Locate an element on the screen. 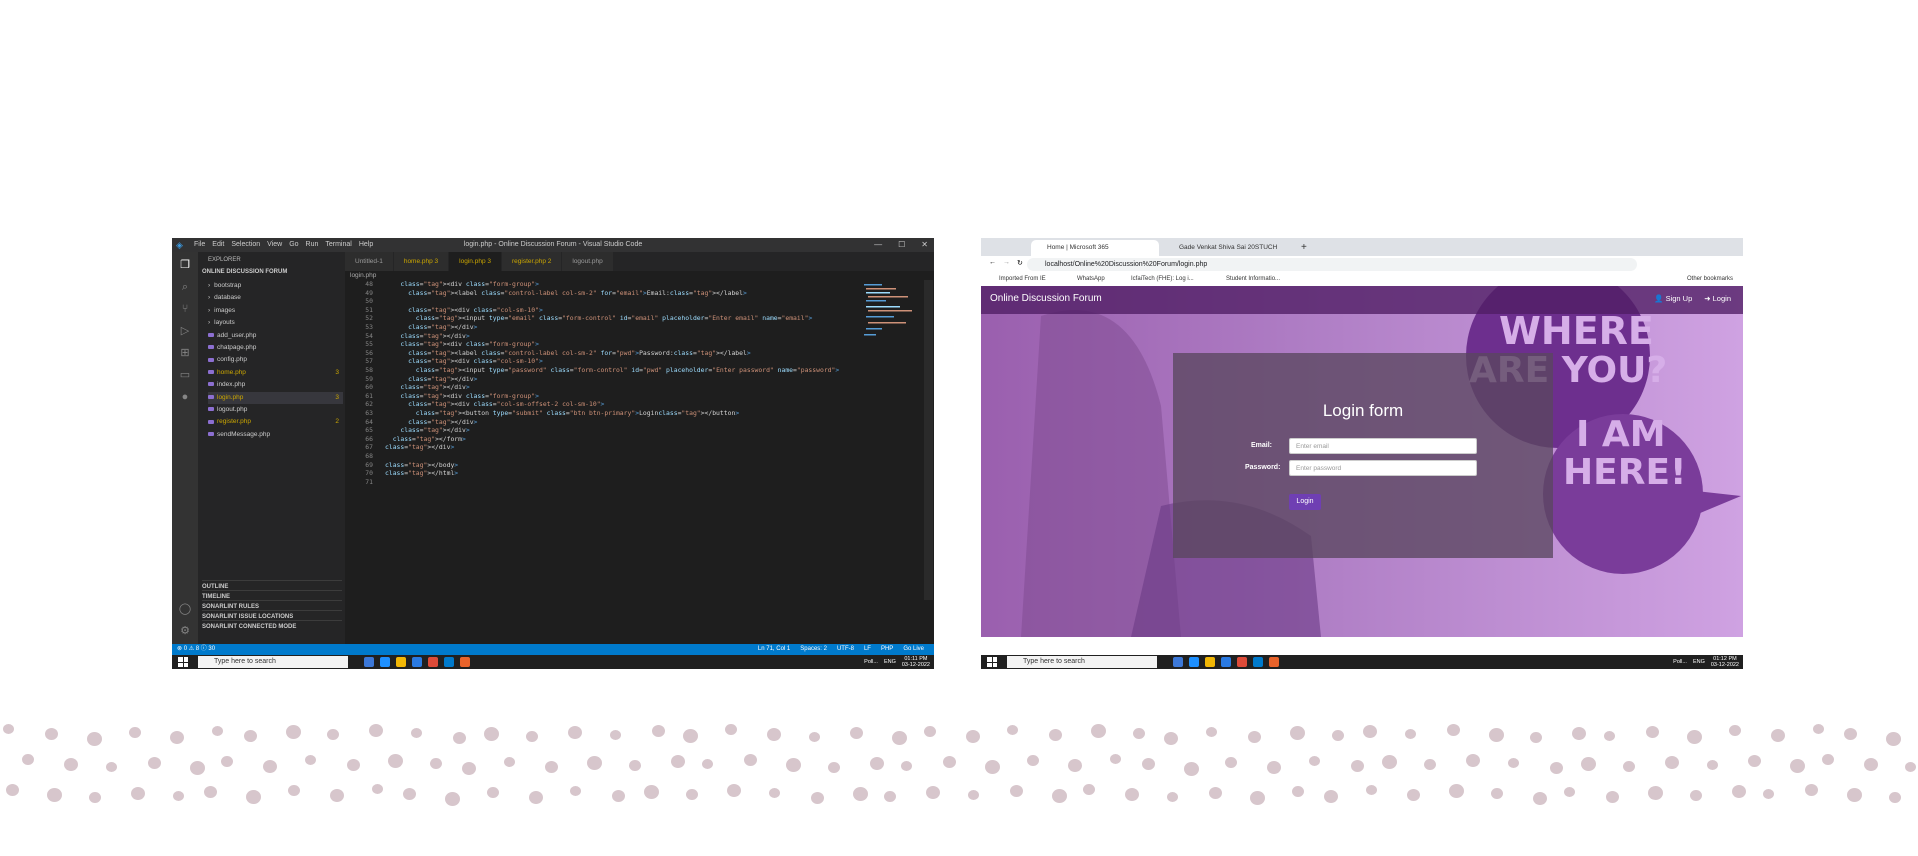  password-field: Enter password is located at coordinates (1383, 468).